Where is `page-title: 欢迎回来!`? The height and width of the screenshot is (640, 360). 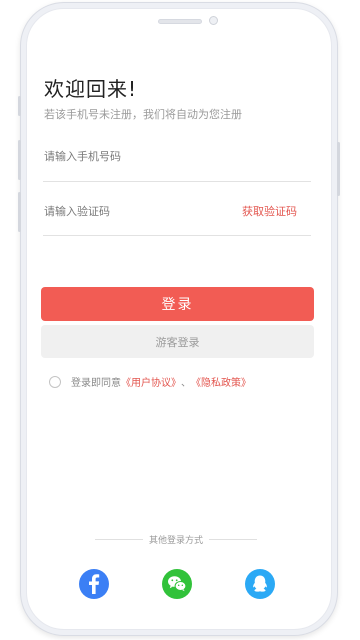 page-title: 欢迎回来! is located at coordinates (91, 89).